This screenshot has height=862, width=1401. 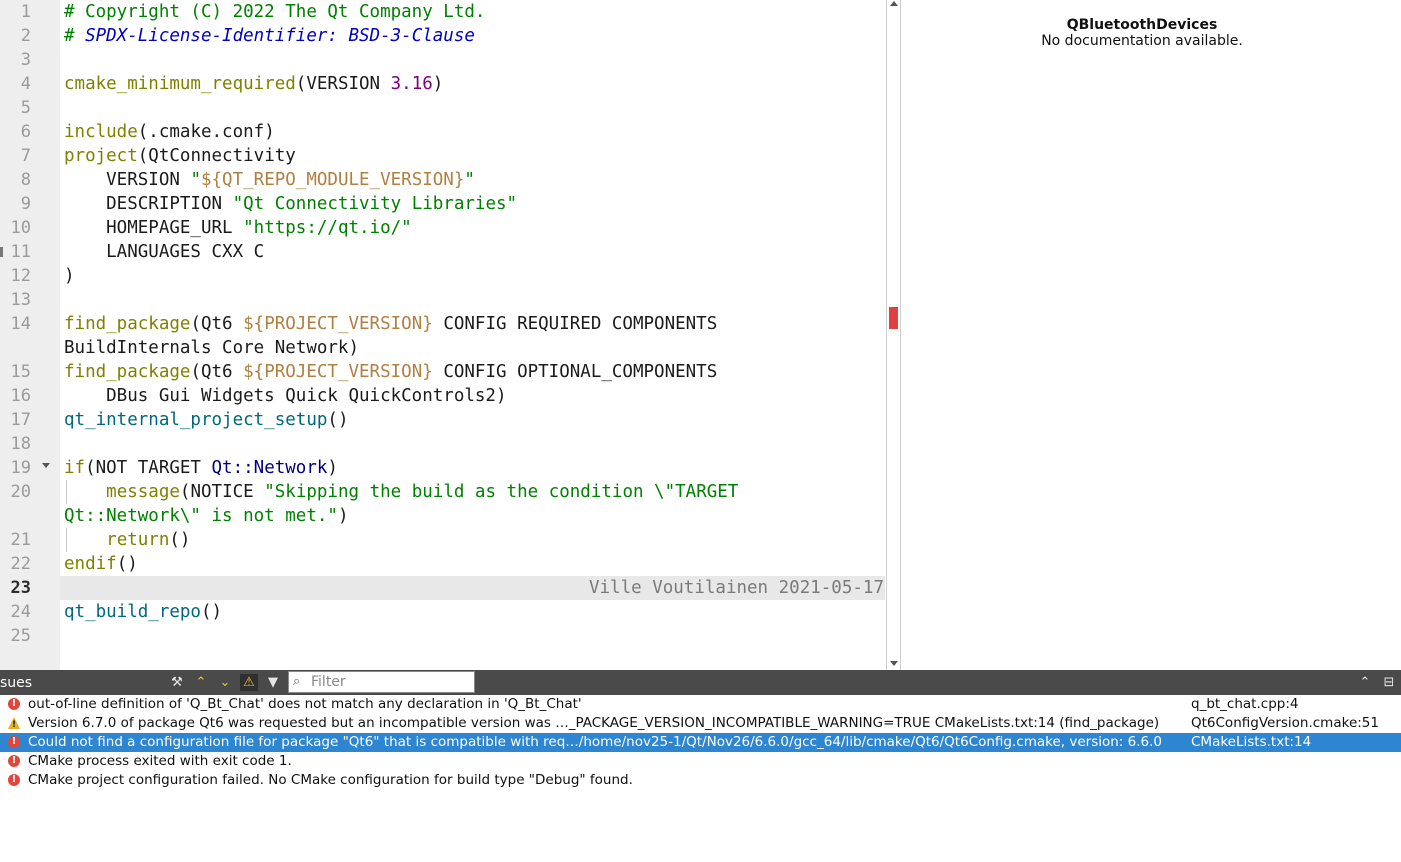 I want to click on help-body: No documentation available., so click(x=1142, y=41).